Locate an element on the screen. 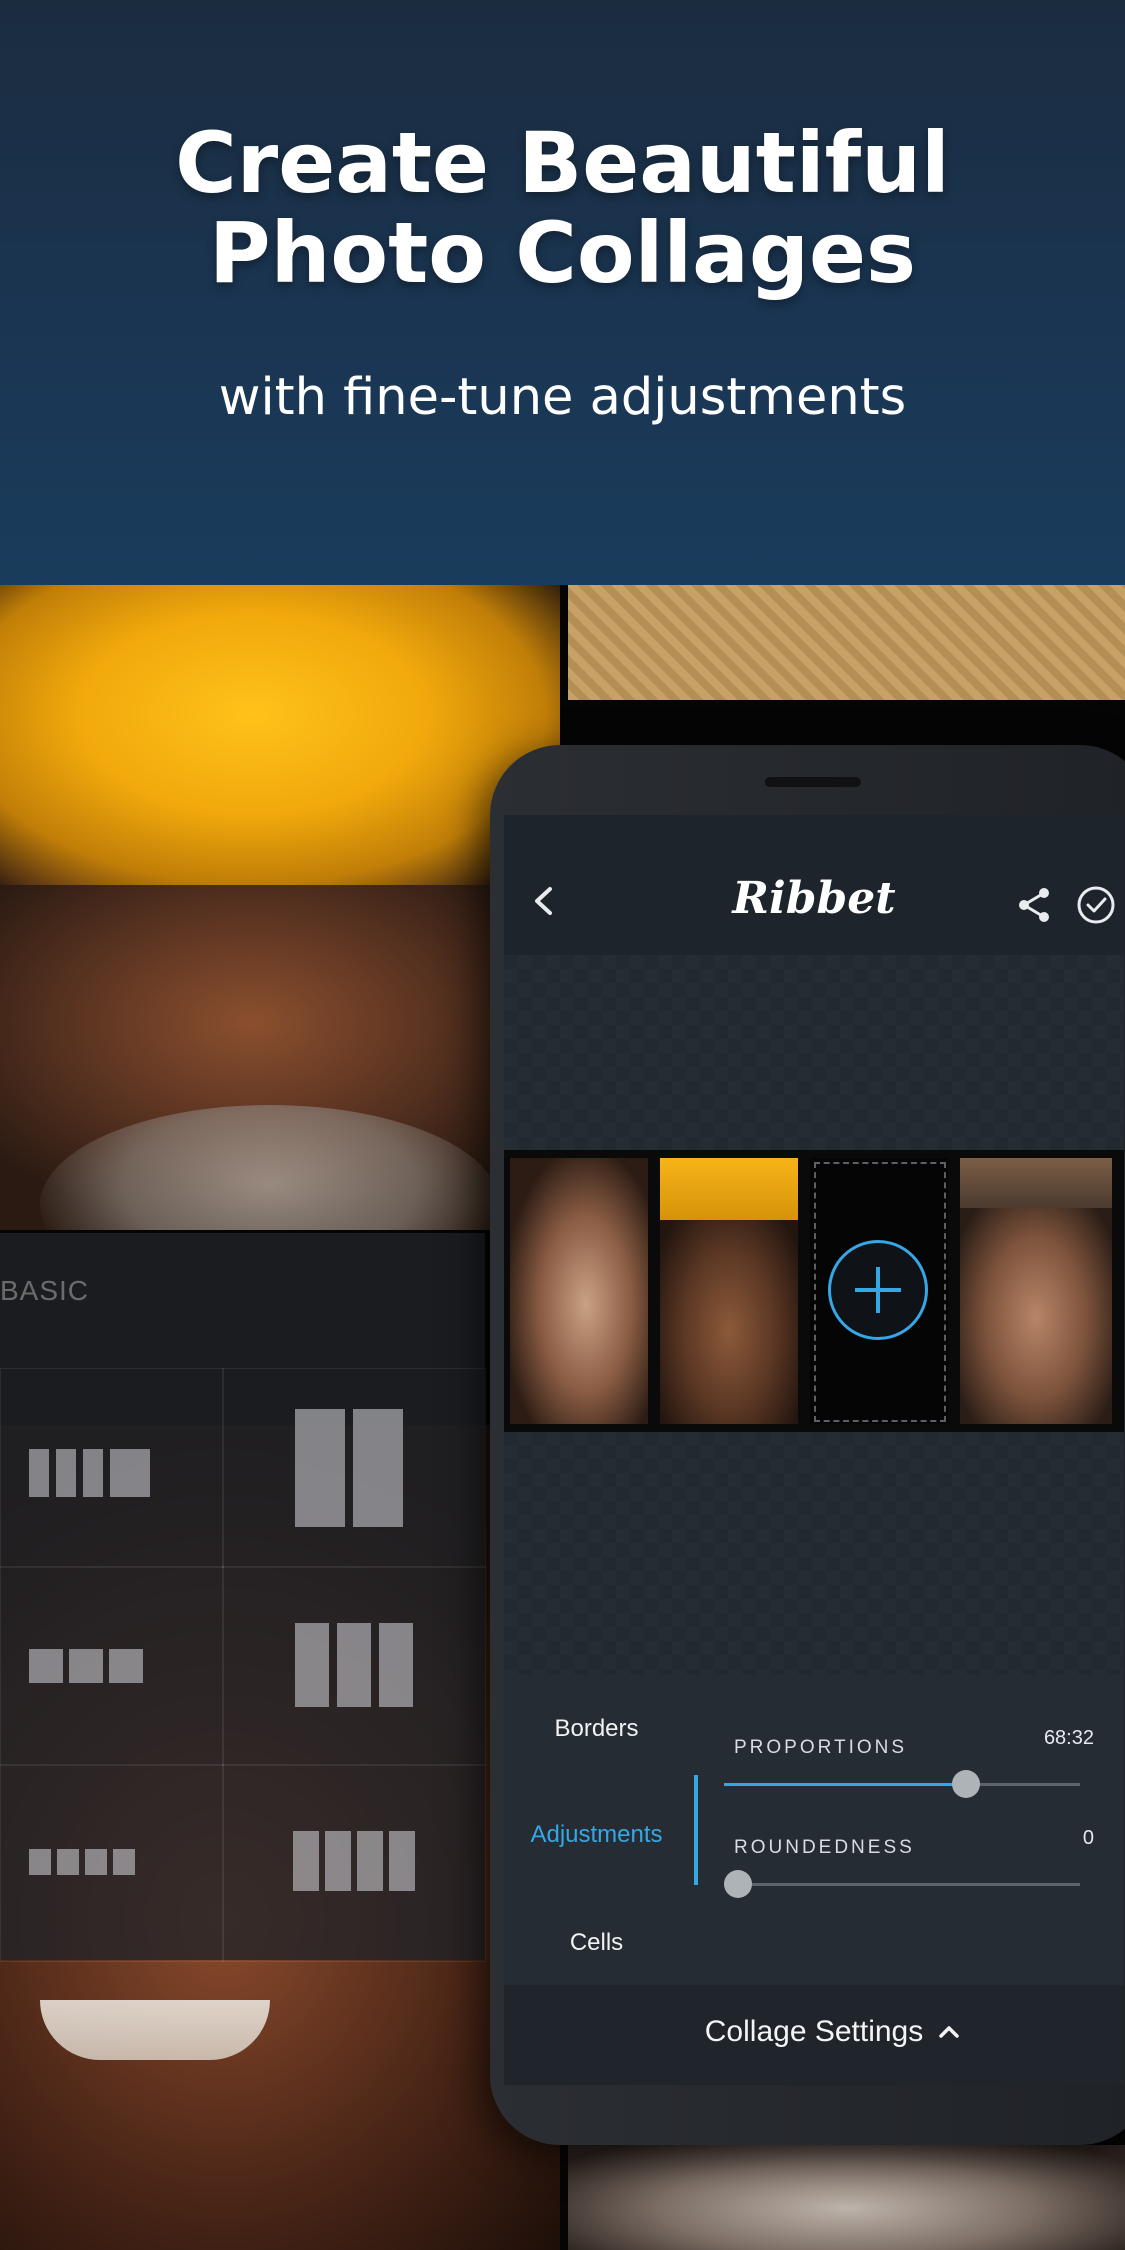 This screenshot has width=1125, height=2250. roundedness-value: 0 is located at coordinates (1088, 1838).